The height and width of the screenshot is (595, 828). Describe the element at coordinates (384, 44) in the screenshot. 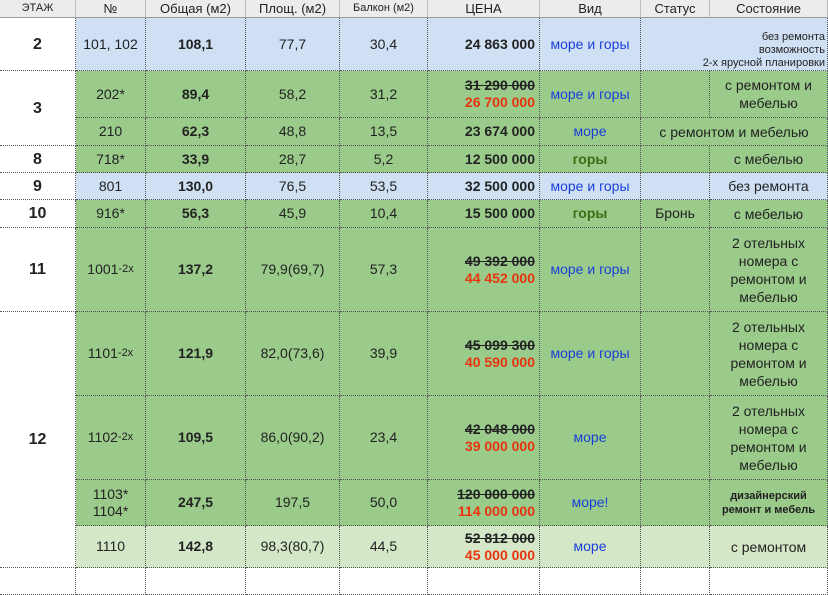

I see `balcony-area: 30,4` at that location.